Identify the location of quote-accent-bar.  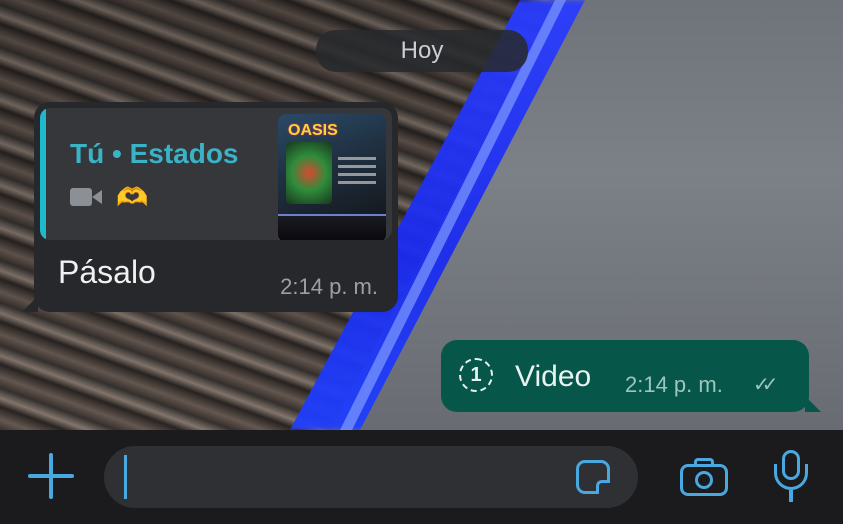
(43, 174).